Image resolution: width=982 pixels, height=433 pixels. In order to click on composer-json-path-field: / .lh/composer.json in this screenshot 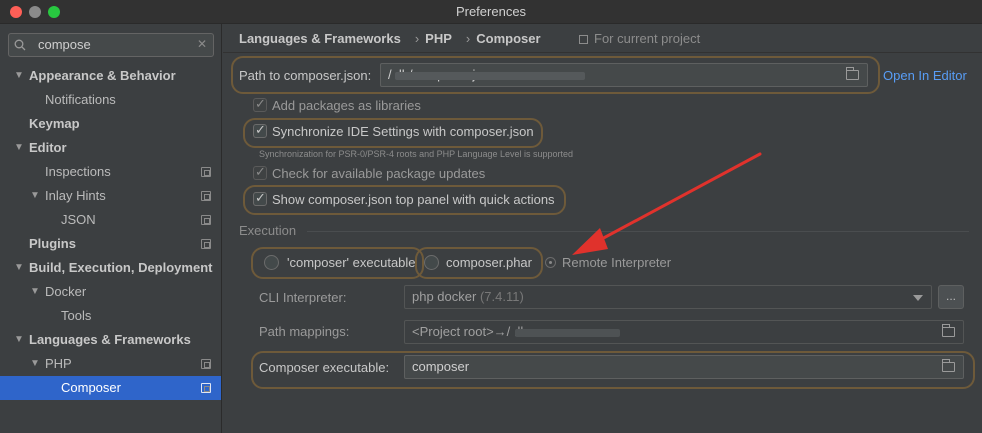, I will do `click(624, 75)`.